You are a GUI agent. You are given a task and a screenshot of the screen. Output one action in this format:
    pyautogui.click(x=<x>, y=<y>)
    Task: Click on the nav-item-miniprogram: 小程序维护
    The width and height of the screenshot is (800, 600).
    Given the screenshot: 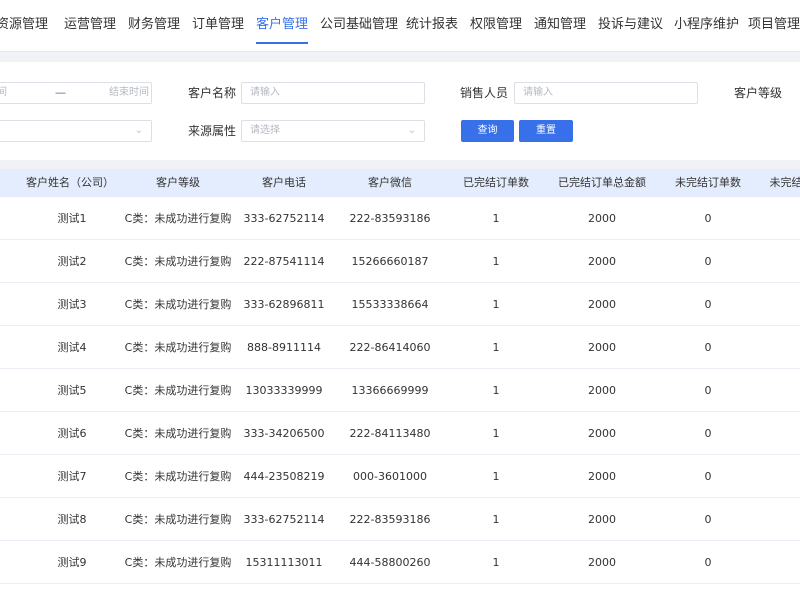 What is the action you would take?
    pyautogui.click(x=706, y=26)
    